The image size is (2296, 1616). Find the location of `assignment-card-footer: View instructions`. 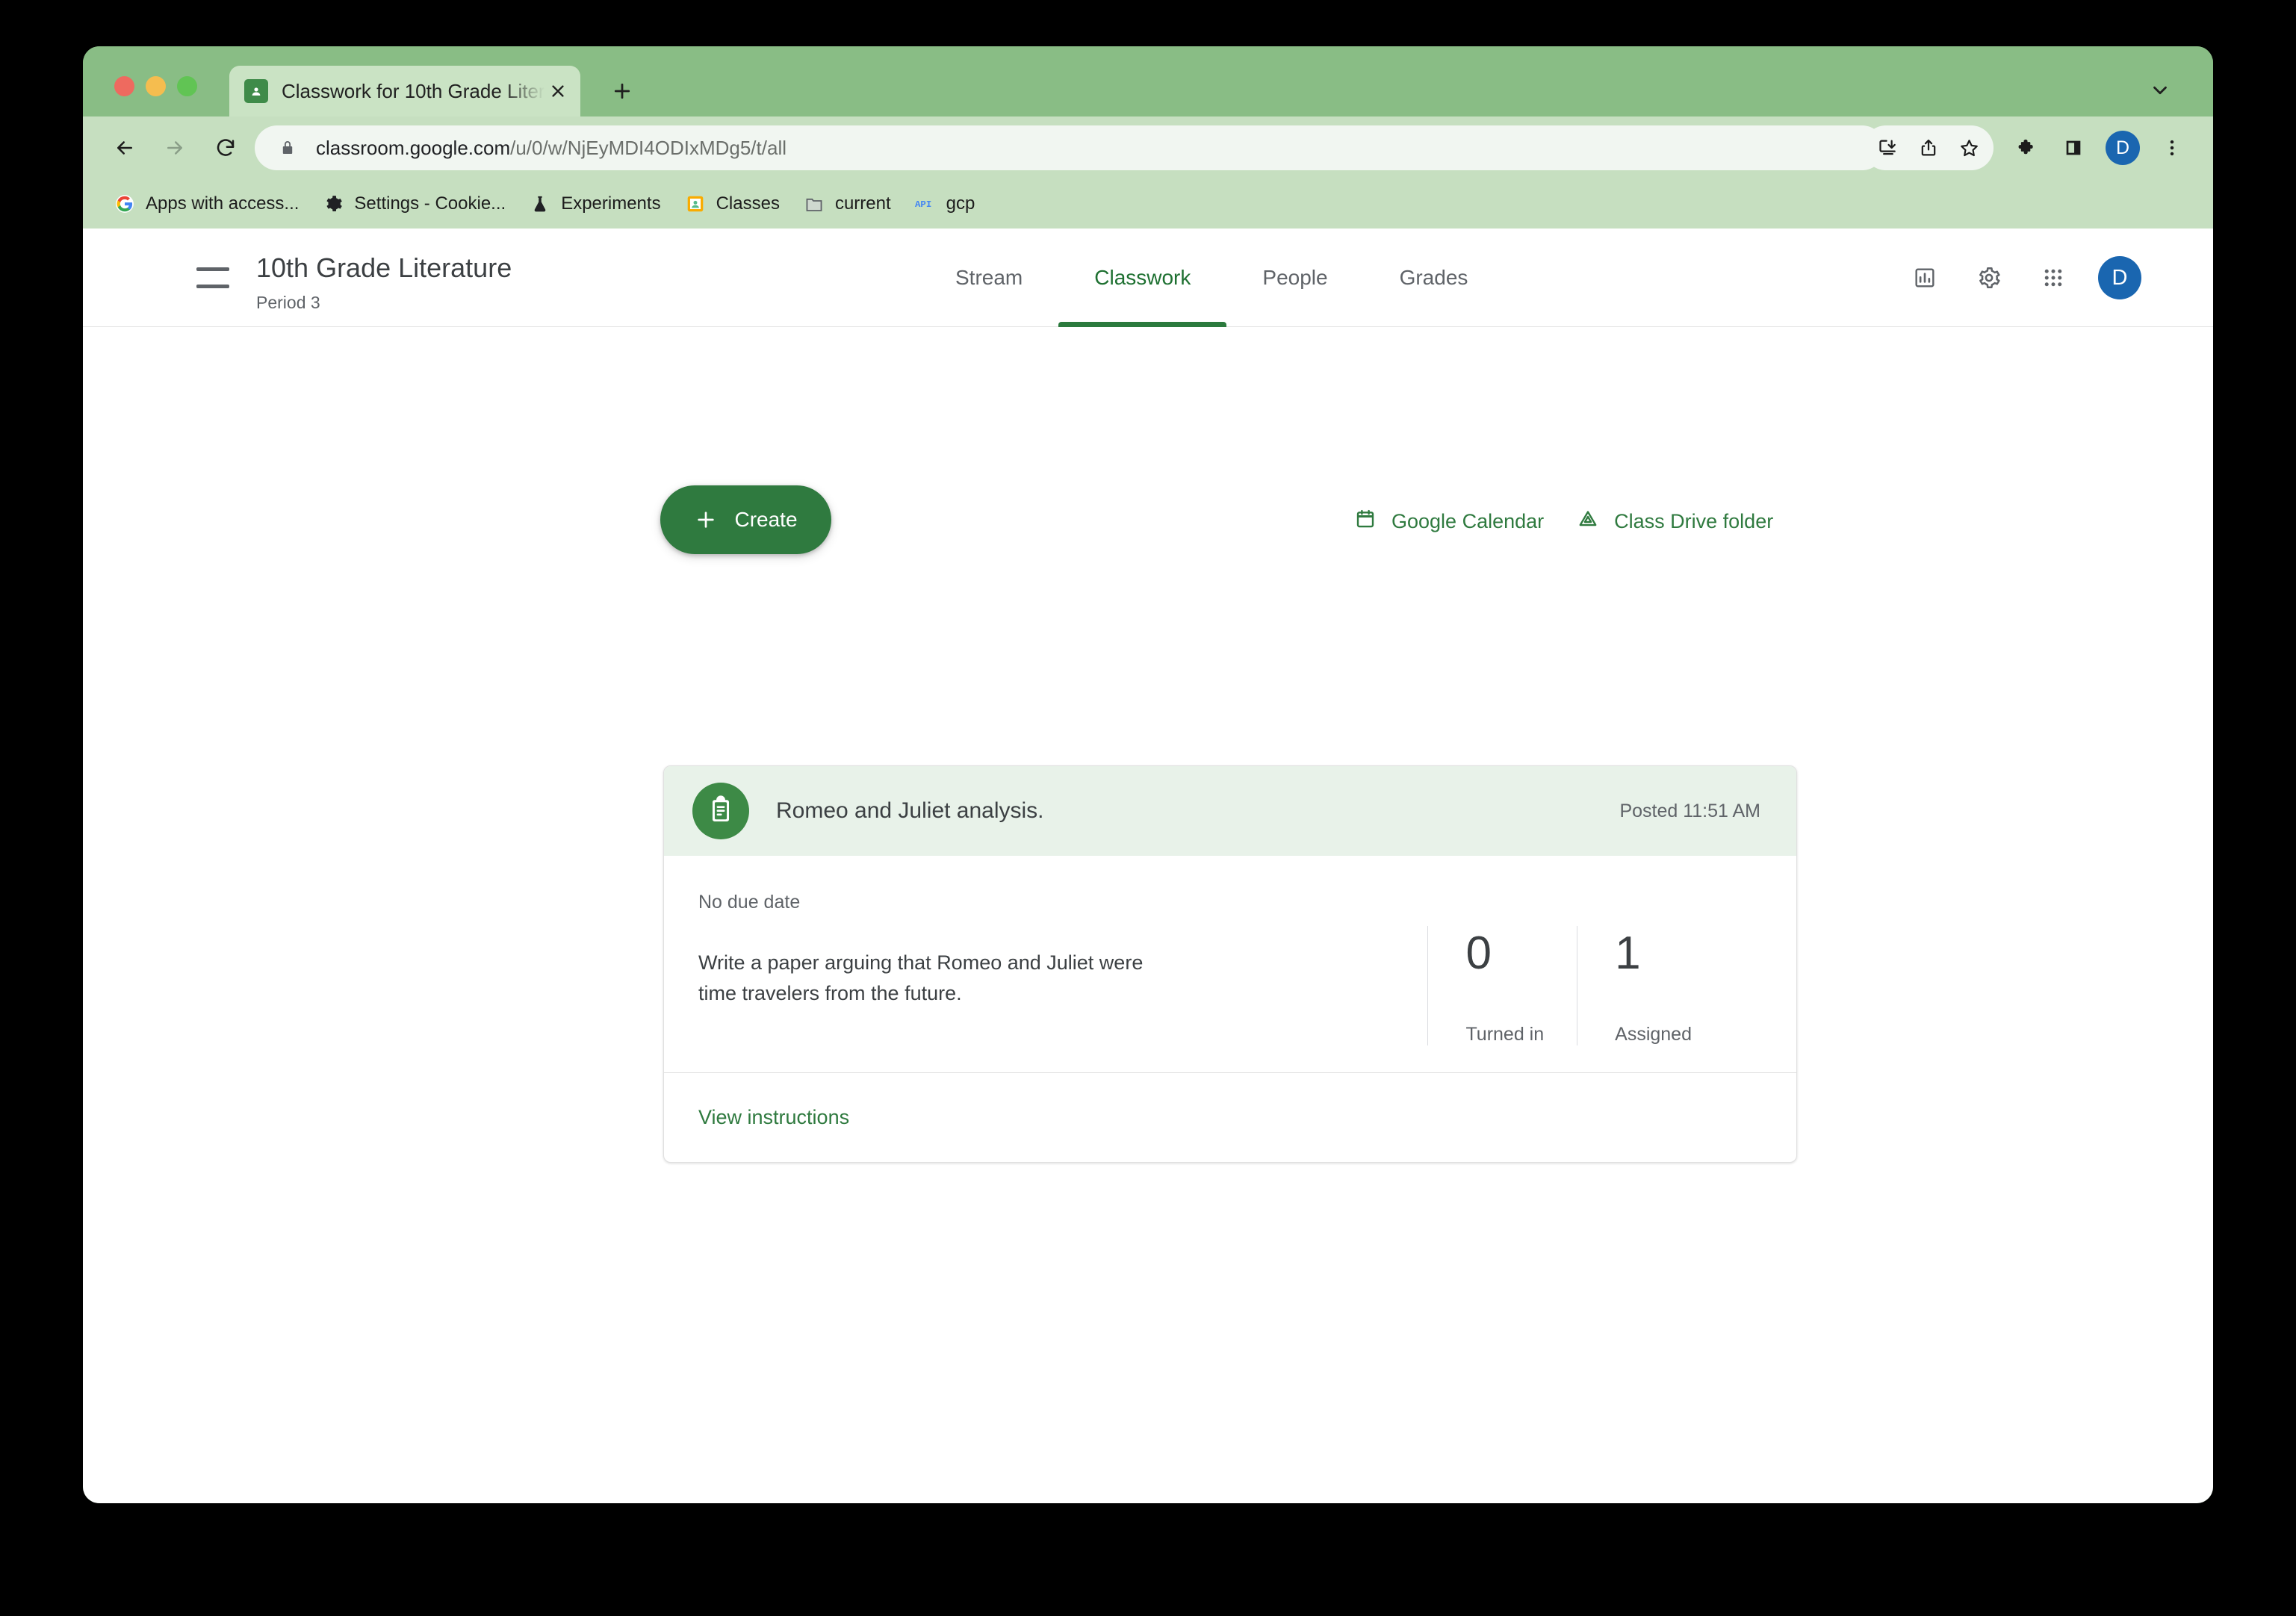

assignment-card-footer: View instructions is located at coordinates (1230, 1117).